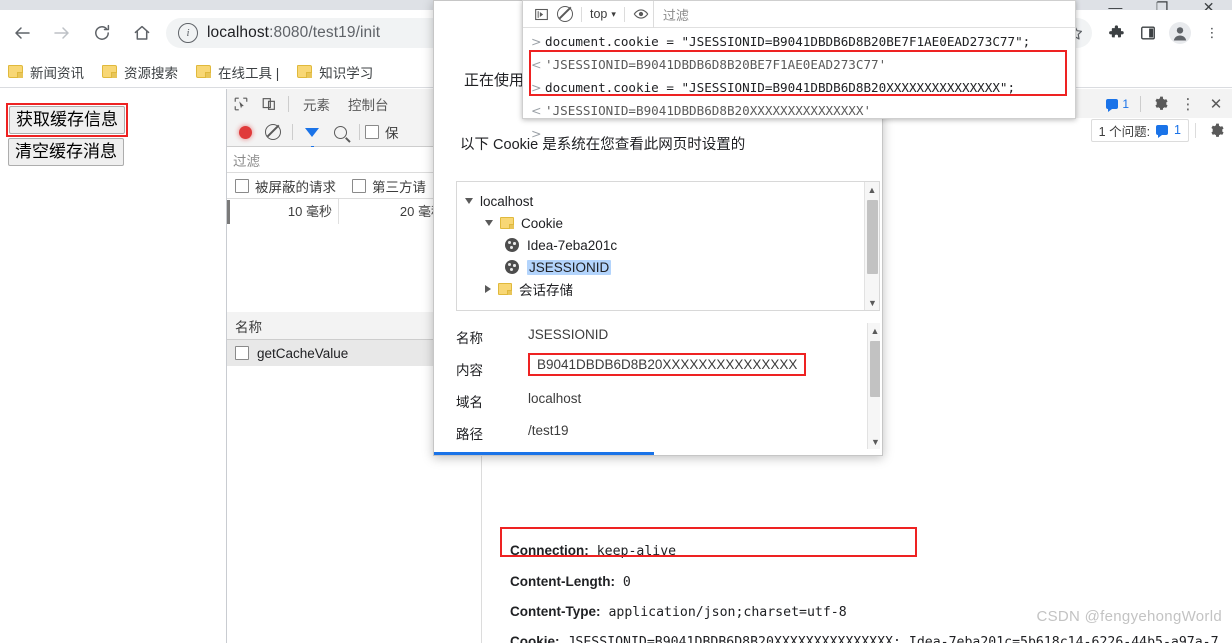 This screenshot has width=1232, height=643. I want to click on console-filter-input: 过滤, so click(863, 14).